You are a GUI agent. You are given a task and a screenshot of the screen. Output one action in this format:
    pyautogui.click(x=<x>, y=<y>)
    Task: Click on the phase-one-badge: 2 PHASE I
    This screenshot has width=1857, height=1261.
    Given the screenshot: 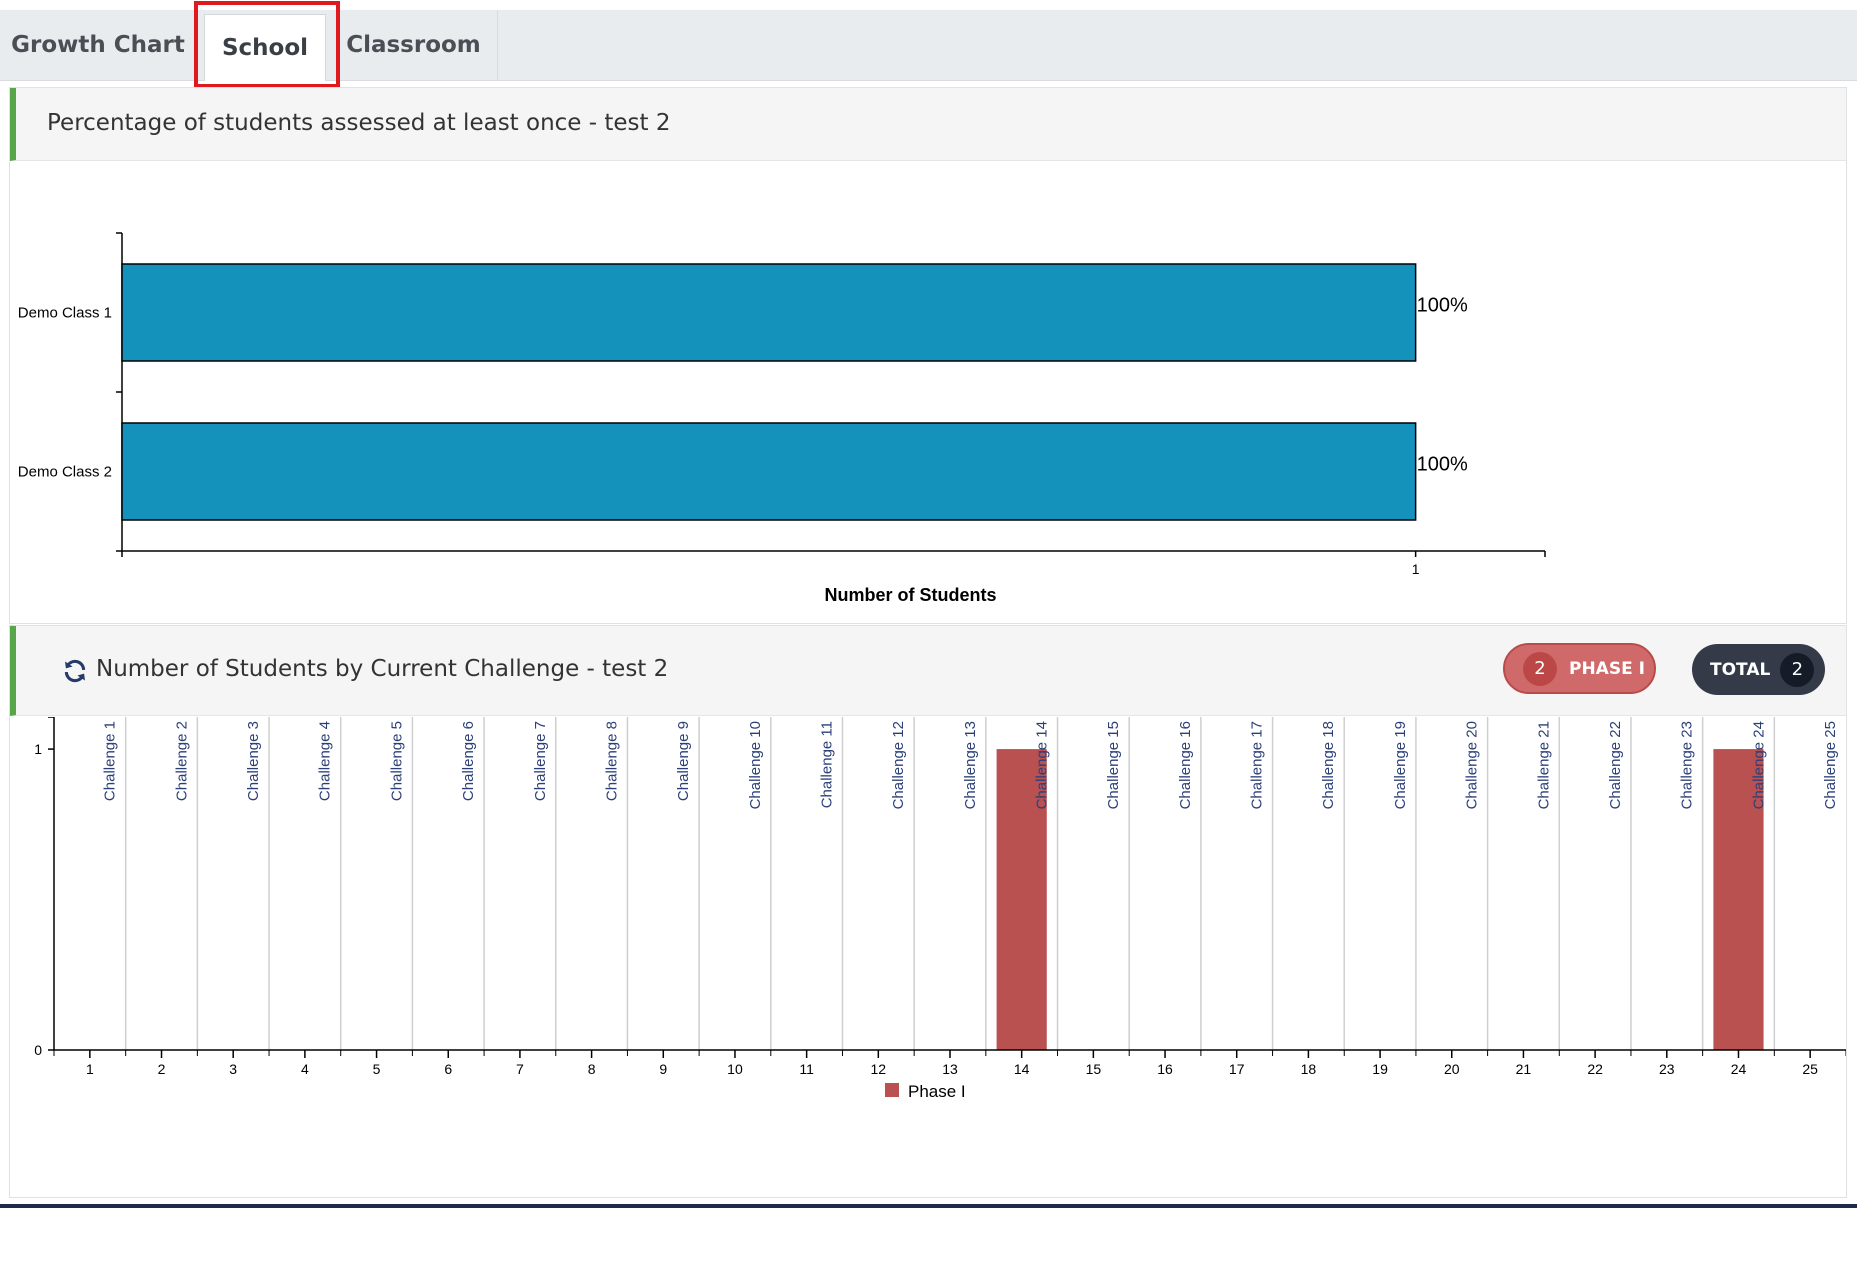 What is the action you would take?
    pyautogui.click(x=1579, y=668)
    